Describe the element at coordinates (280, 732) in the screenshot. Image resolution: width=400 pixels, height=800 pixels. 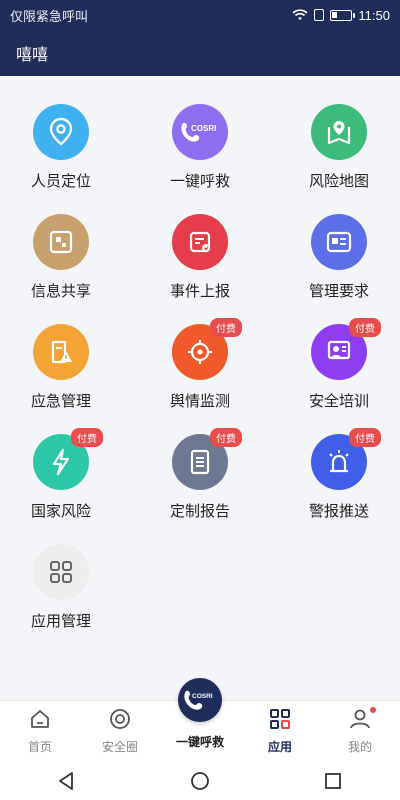
I see `tab-apps: 应用` at that location.